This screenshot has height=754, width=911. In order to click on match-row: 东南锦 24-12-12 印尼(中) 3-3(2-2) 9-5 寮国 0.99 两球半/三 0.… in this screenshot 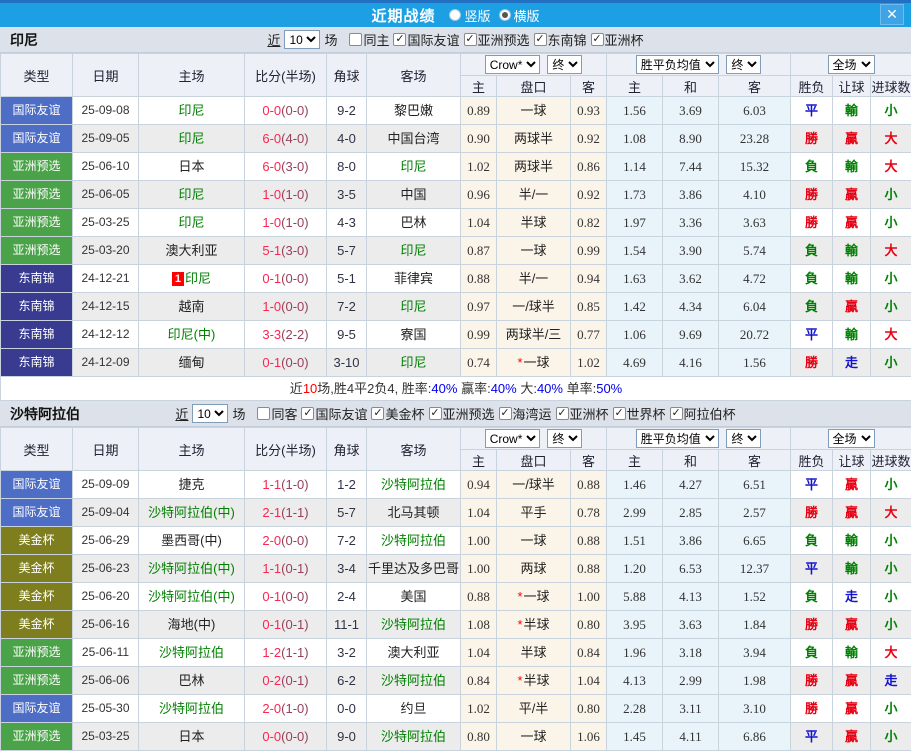, I will do `click(455, 334)`.